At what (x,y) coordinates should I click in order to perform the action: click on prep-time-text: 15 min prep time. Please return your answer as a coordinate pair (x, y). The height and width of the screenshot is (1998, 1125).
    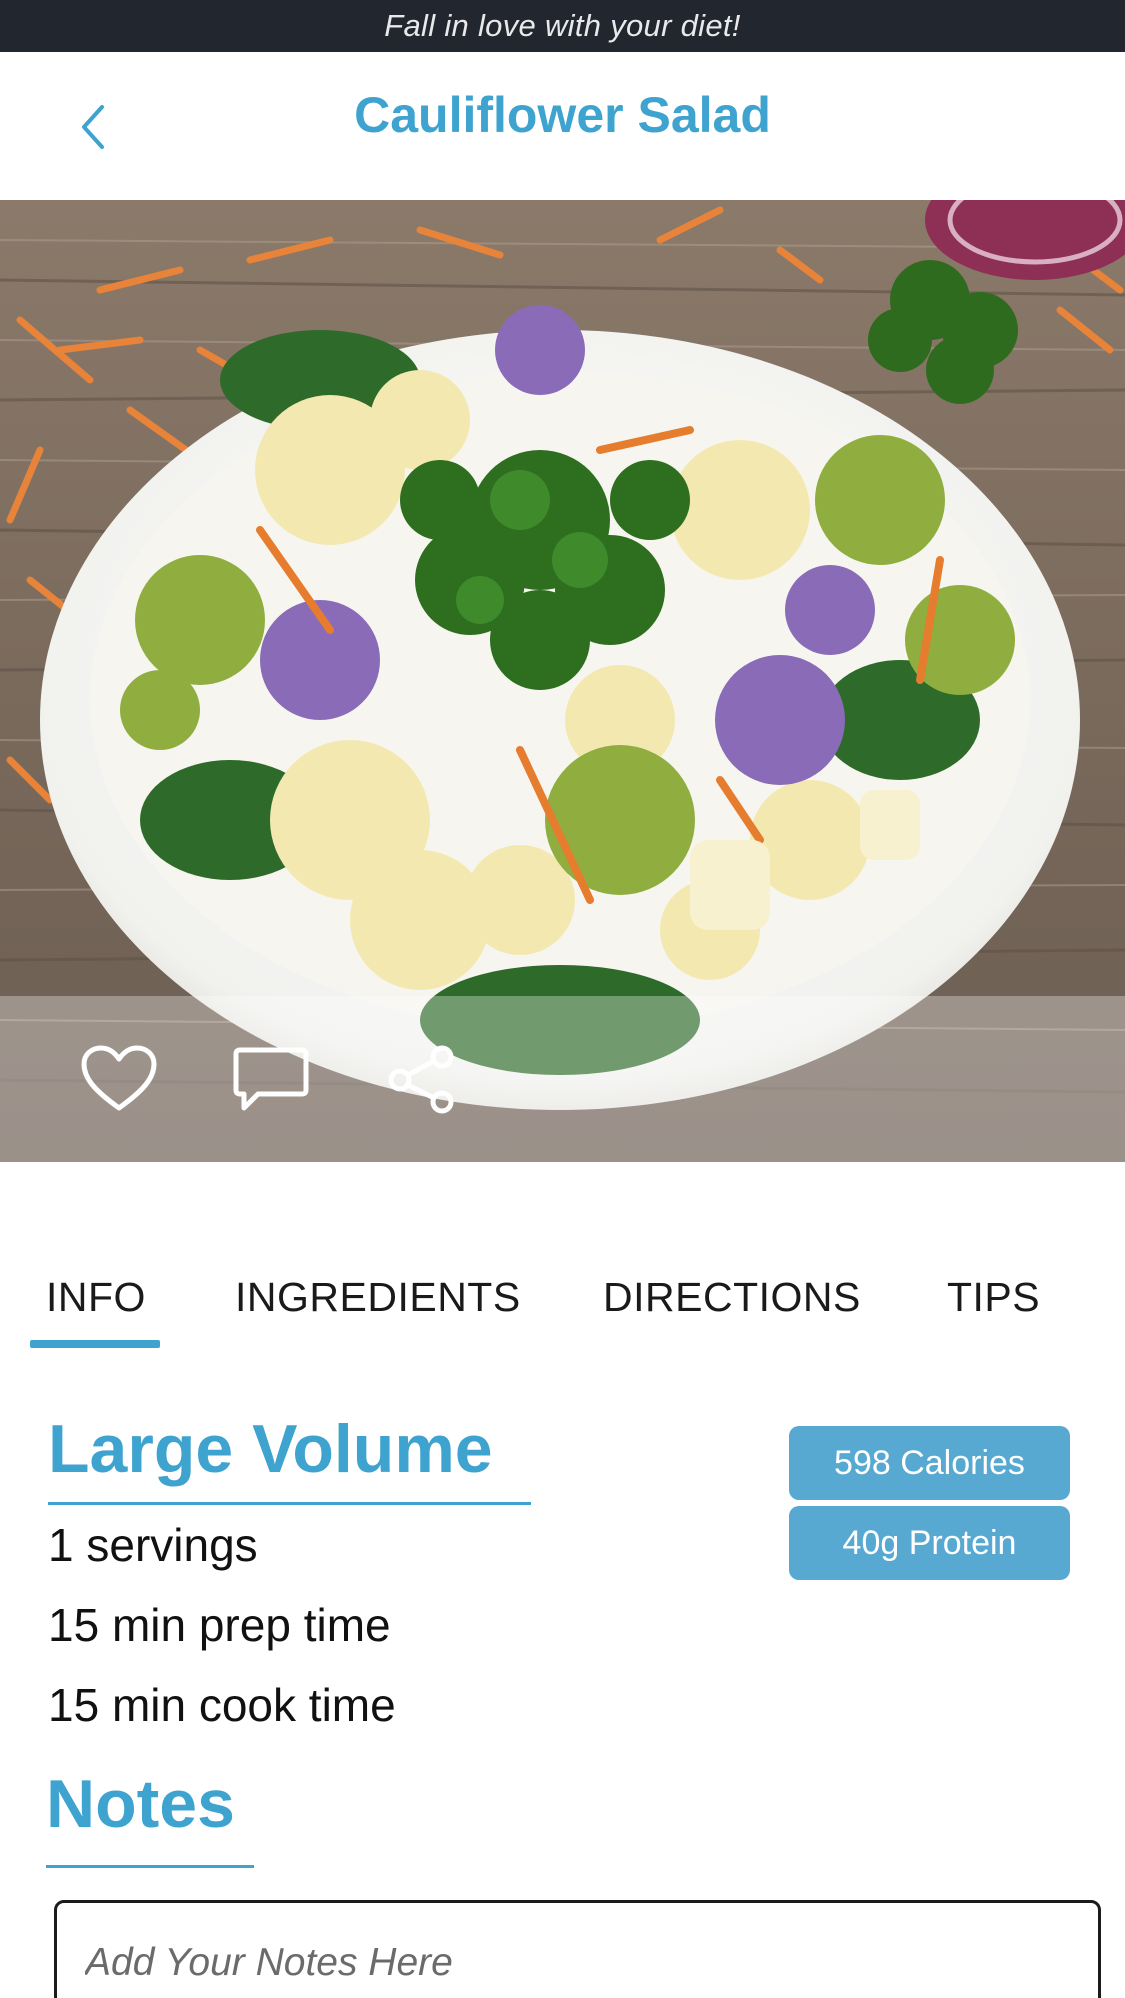
    Looking at the image, I should click on (219, 1625).